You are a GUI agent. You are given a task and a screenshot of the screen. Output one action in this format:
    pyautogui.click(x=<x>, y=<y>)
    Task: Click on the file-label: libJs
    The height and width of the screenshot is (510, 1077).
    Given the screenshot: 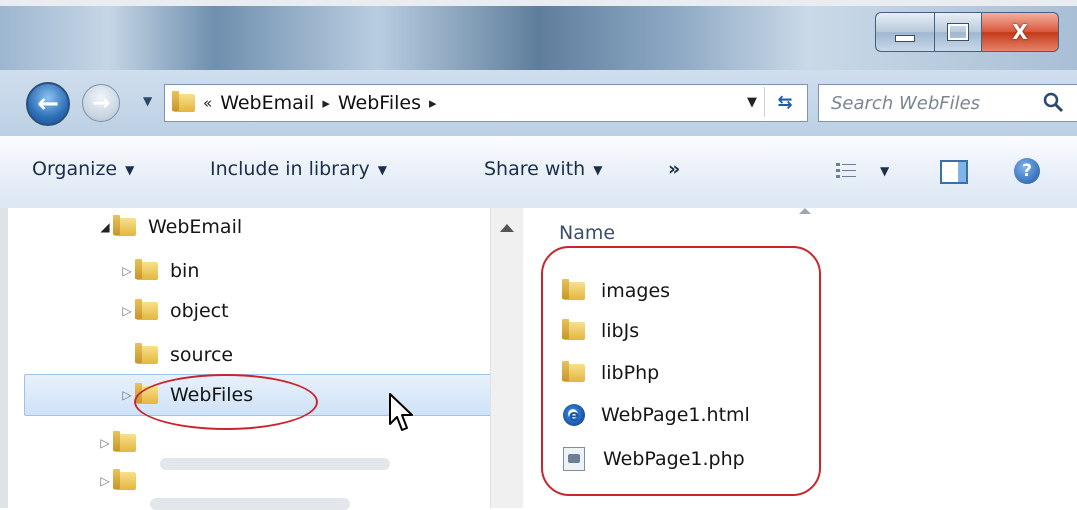 What is the action you would take?
    pyautogui.click(x=620, y=331)
    